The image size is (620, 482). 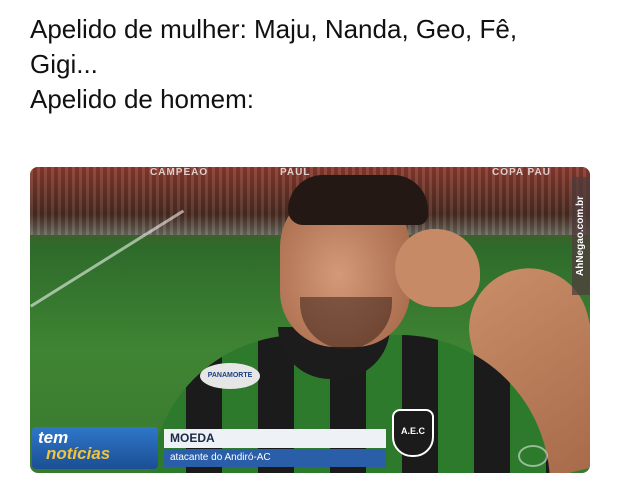 What do you see at coordinates (274, 29) in the screenshot?
I see `caption-line-1: Apelido de mulher: Maju, Nanda, Geo, Fê,` at bounding box center [274, 29].